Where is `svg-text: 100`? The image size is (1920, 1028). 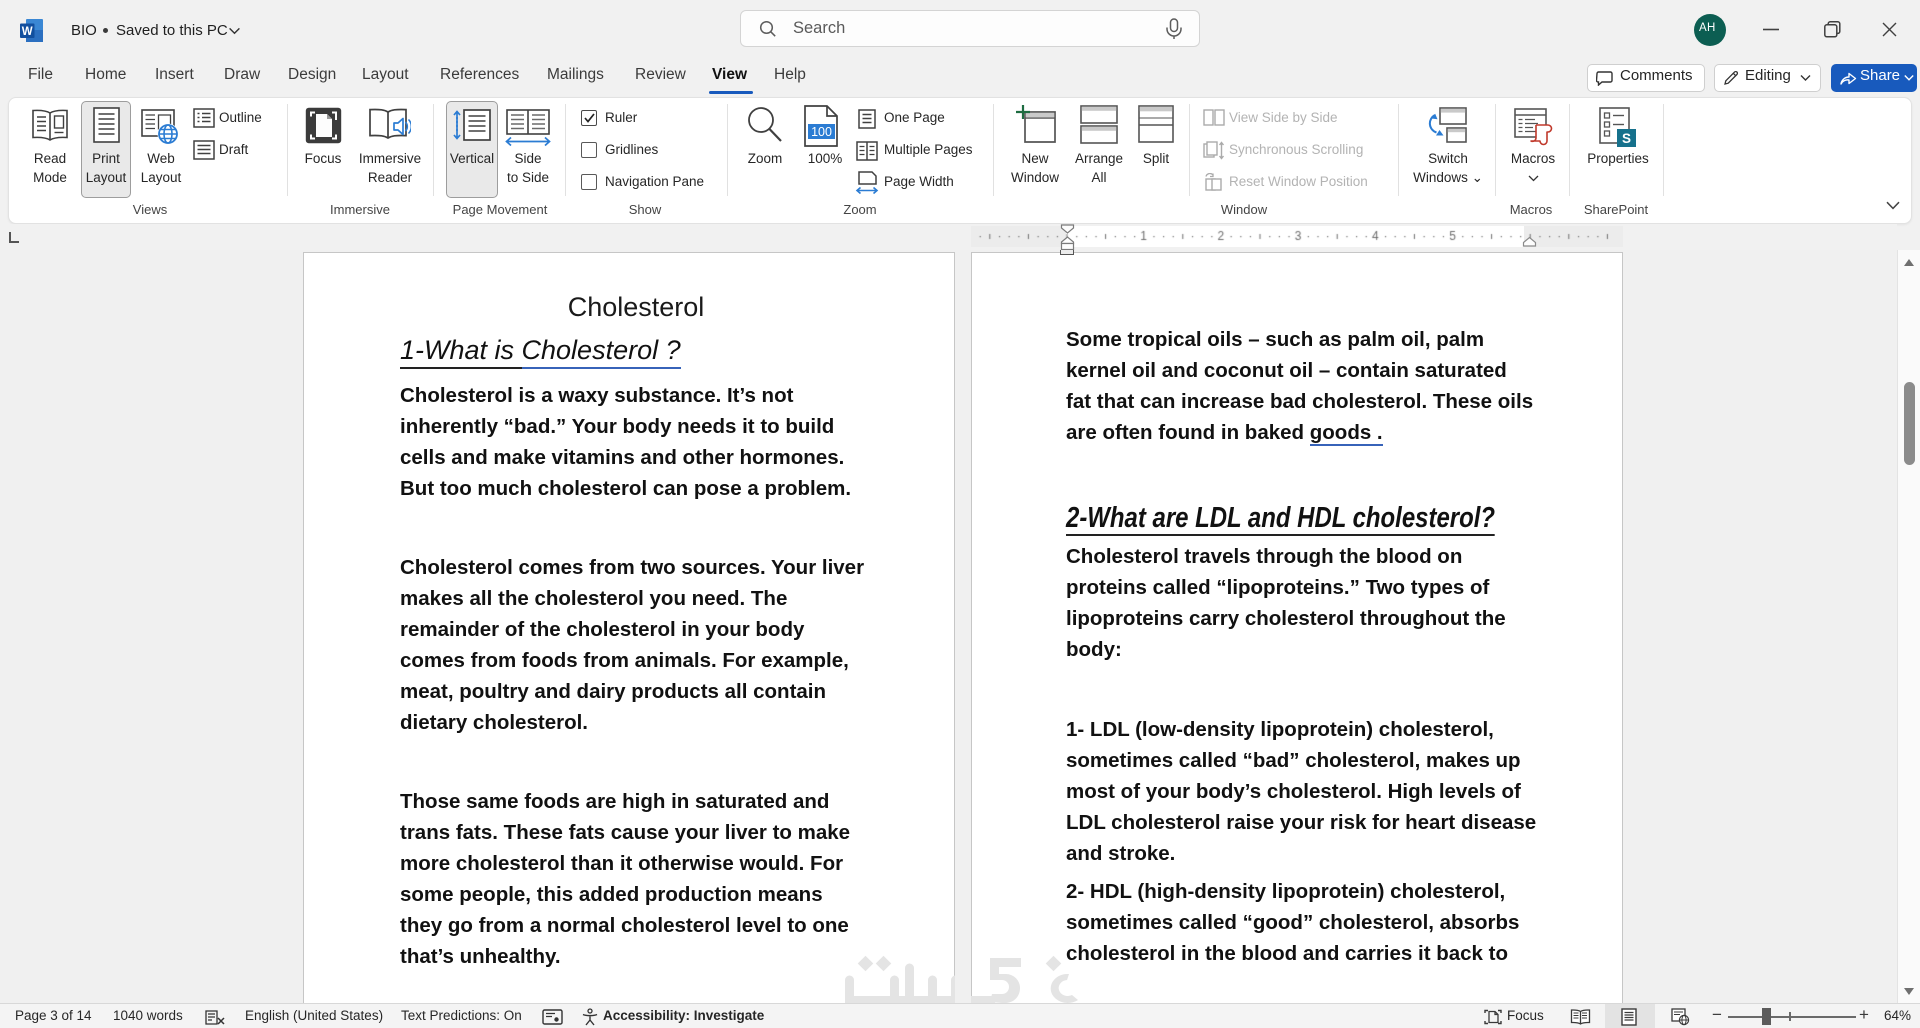 svg-text: 100 is located at coordinates (821, 132).